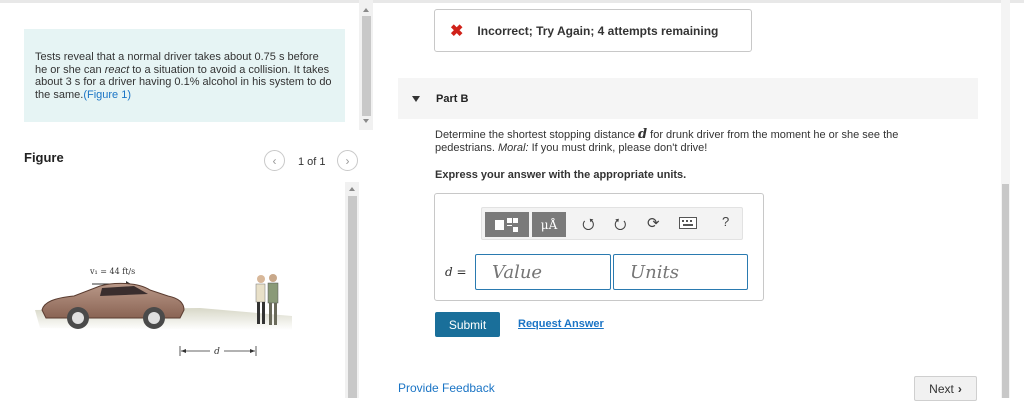 This screenshot has width=1024, height=401. Describe the element at coordinates (112, 271) in the screenshot. I see `velocity-label: v₁ = 44 ft/s` at that location.